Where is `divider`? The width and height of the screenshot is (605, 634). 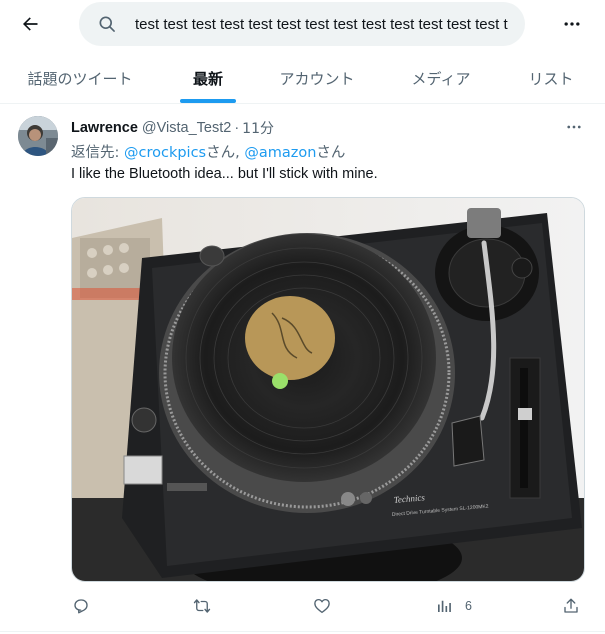 divider is located at coordinates (302, 631).